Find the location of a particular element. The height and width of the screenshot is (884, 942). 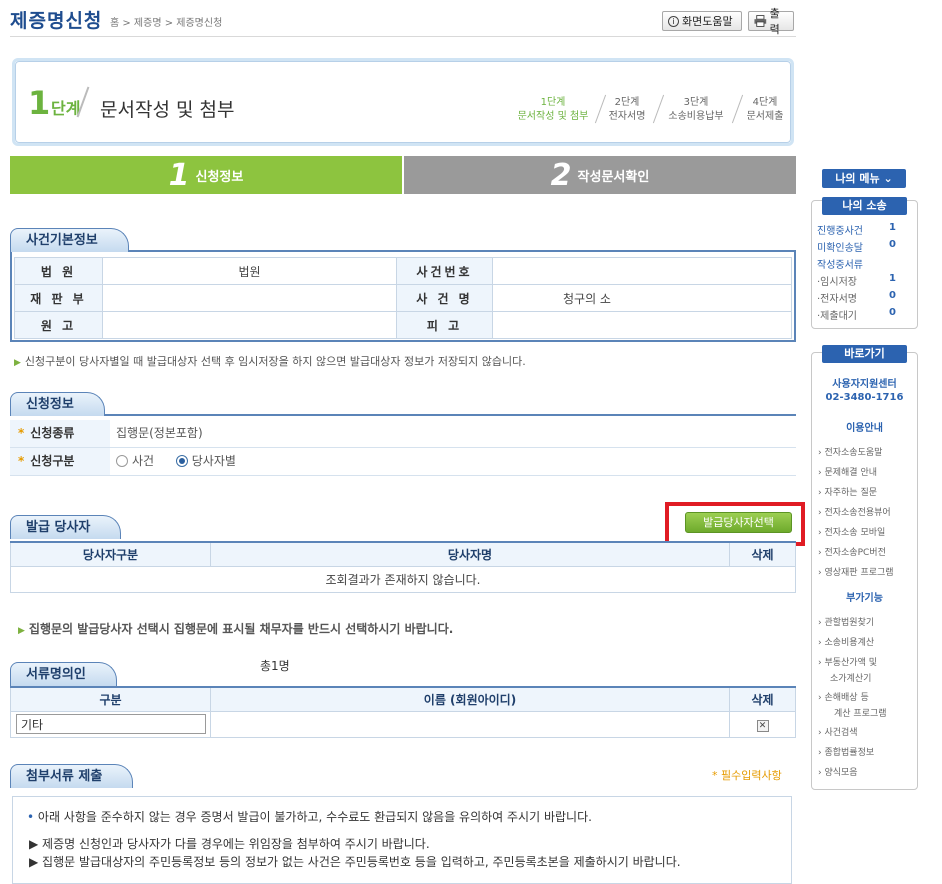

help-button: i 화면도움말 is located at coordinates (702, 21).